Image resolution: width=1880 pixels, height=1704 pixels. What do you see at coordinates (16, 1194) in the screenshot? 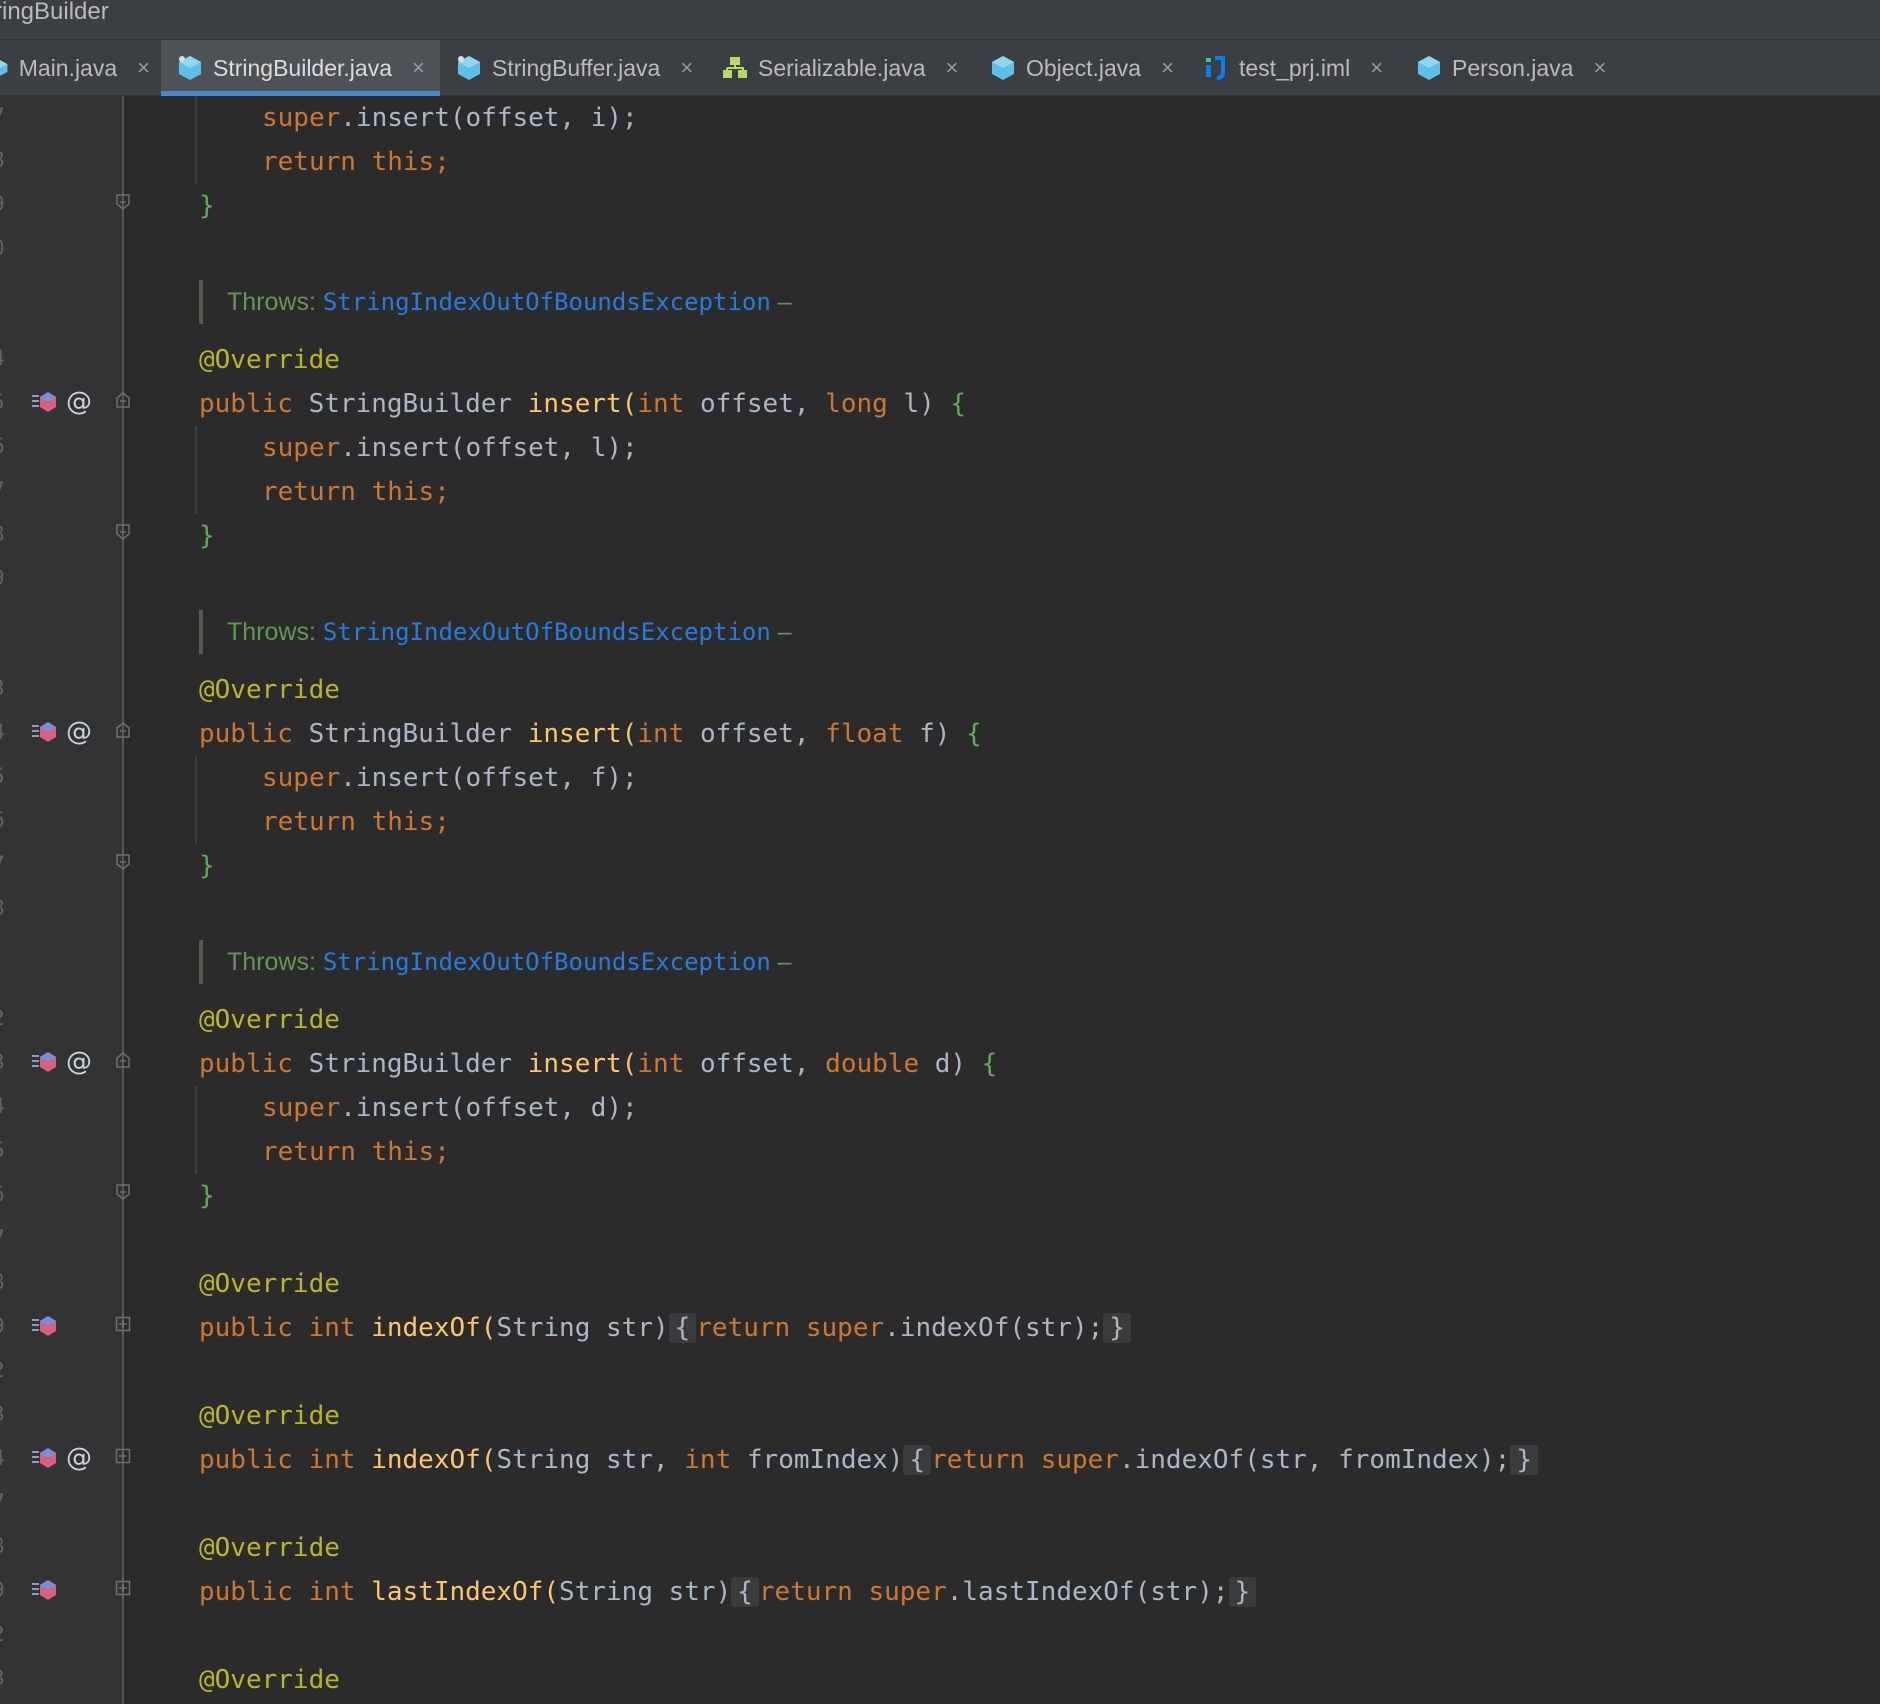
I see `line-number: 6` at bounding box center [16, 1194].